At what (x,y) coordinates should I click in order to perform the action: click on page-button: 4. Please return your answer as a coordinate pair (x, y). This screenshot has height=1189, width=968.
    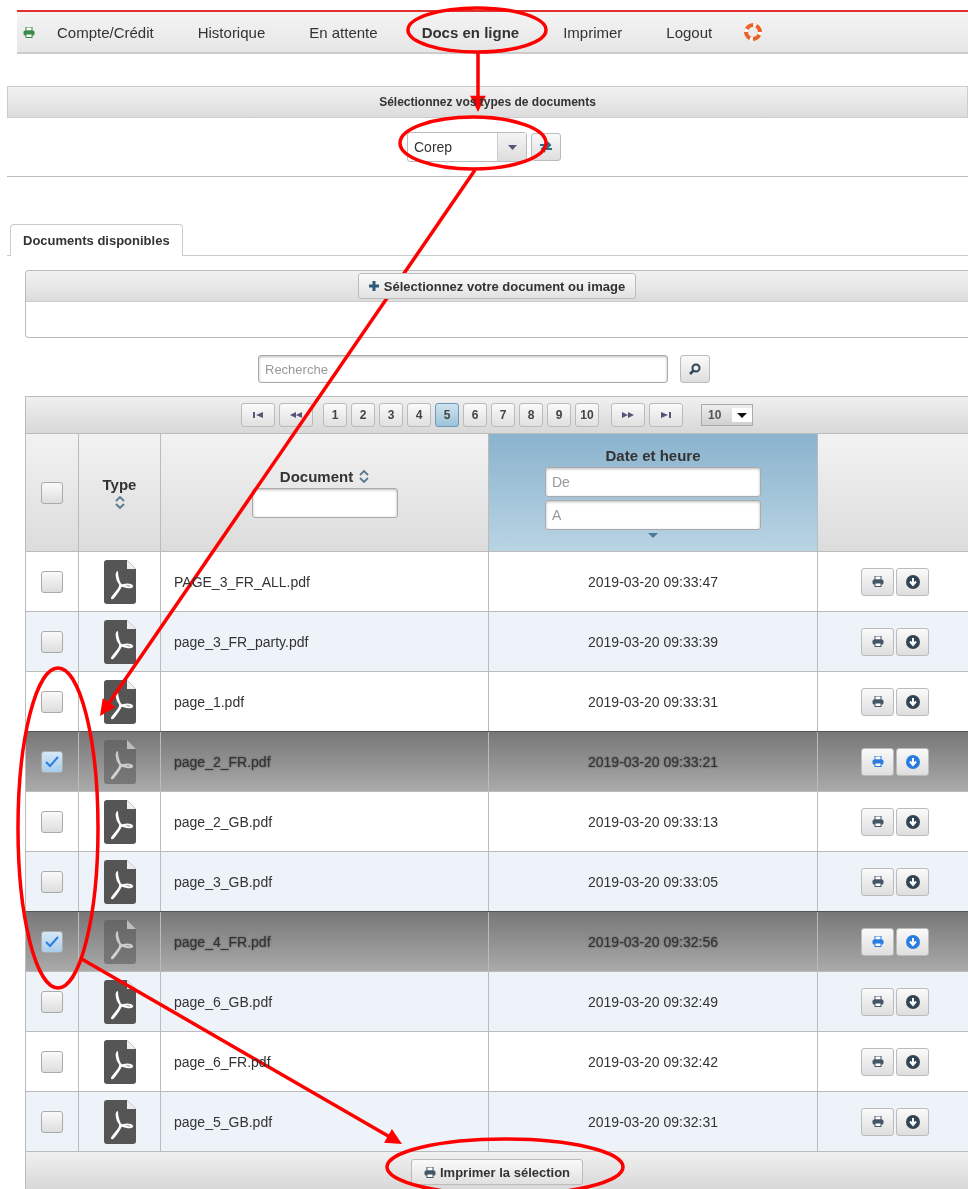
    Looking at the image, I should click on (419, 415).